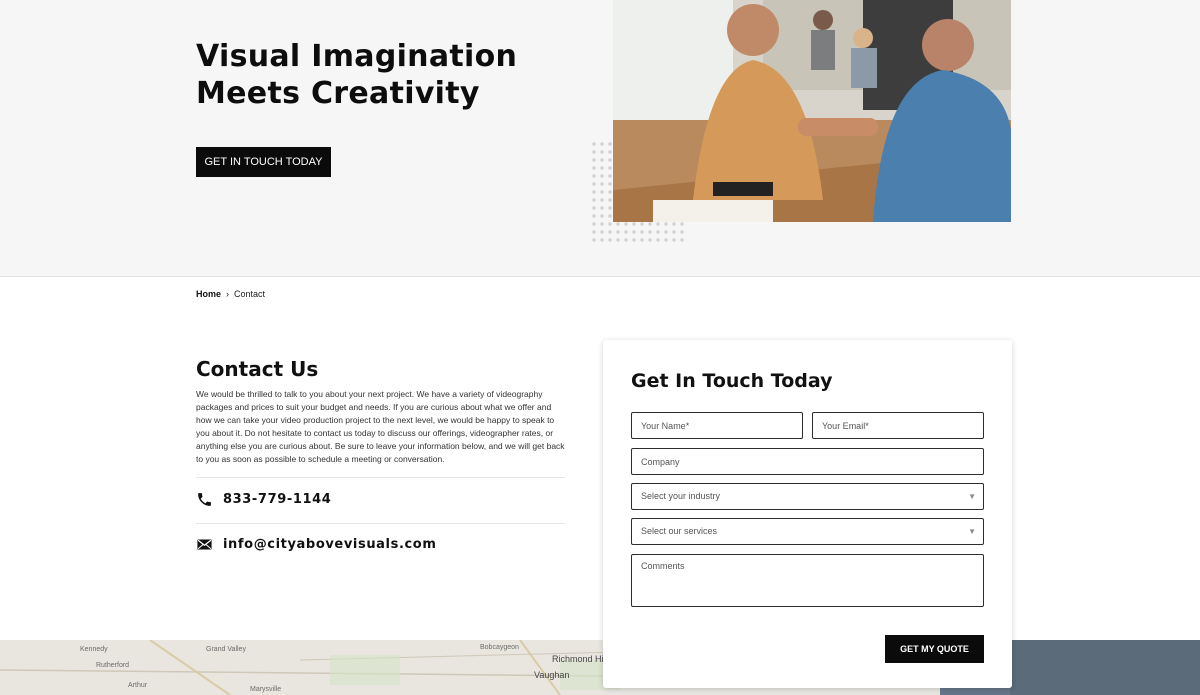  Describe the element at coordinates (807, 531) in the screenshot. I see `services-select: Select our services ▼` at that location.